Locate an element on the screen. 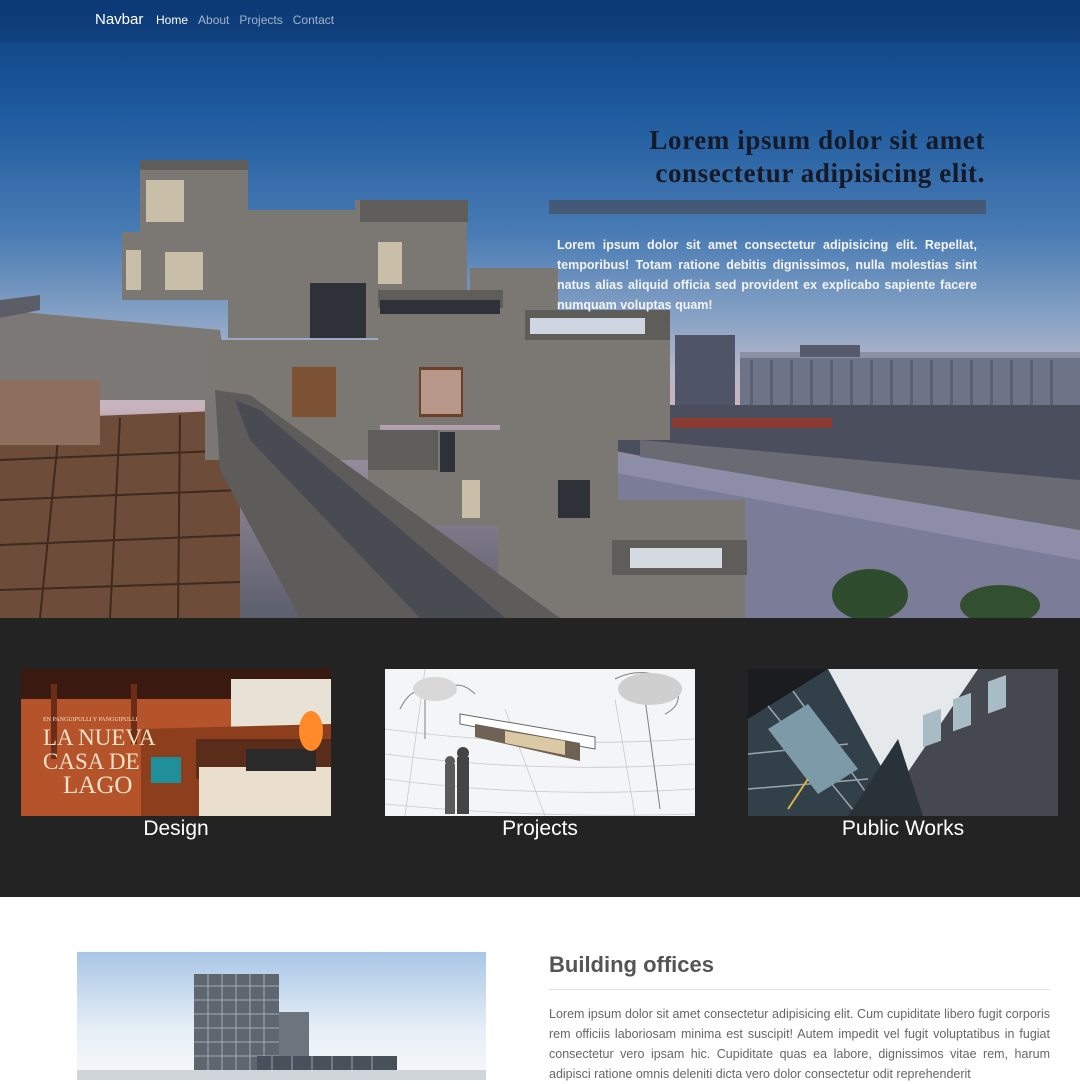 This screenshot has width=1080, height=1084. design-image-caption-small: EN PANGUIPULLI Y PANGUIPULLI is located at coordinates (90, 720).